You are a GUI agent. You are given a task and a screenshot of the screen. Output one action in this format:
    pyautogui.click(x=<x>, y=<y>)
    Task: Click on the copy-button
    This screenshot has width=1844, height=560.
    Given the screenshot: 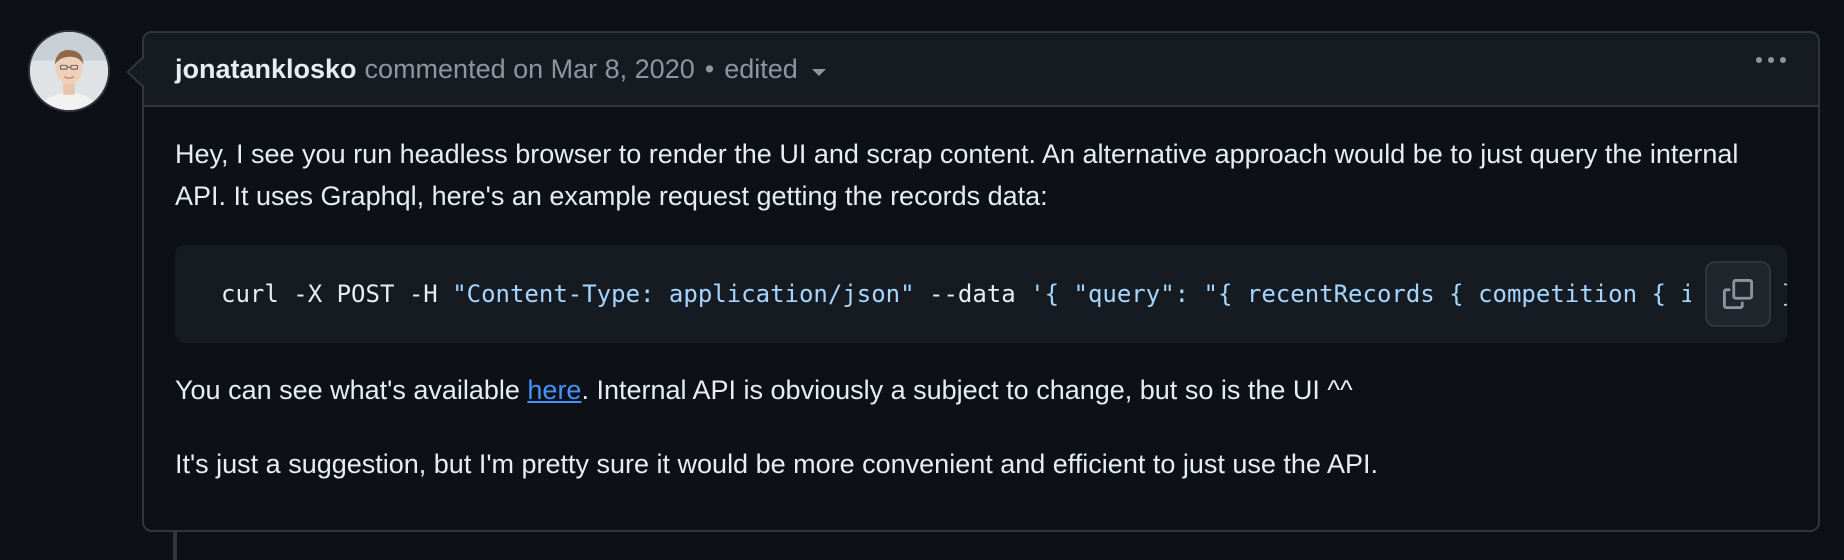 What is the action you would take?
    pyautogui.click(x=1738, y=294)
    